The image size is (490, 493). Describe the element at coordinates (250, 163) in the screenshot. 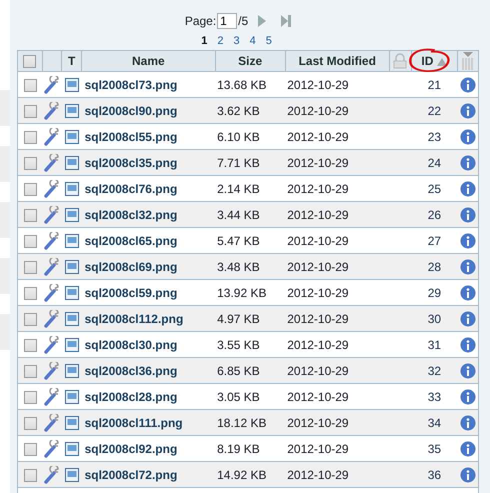

I see `file-size: 7.71 KB` at that location.